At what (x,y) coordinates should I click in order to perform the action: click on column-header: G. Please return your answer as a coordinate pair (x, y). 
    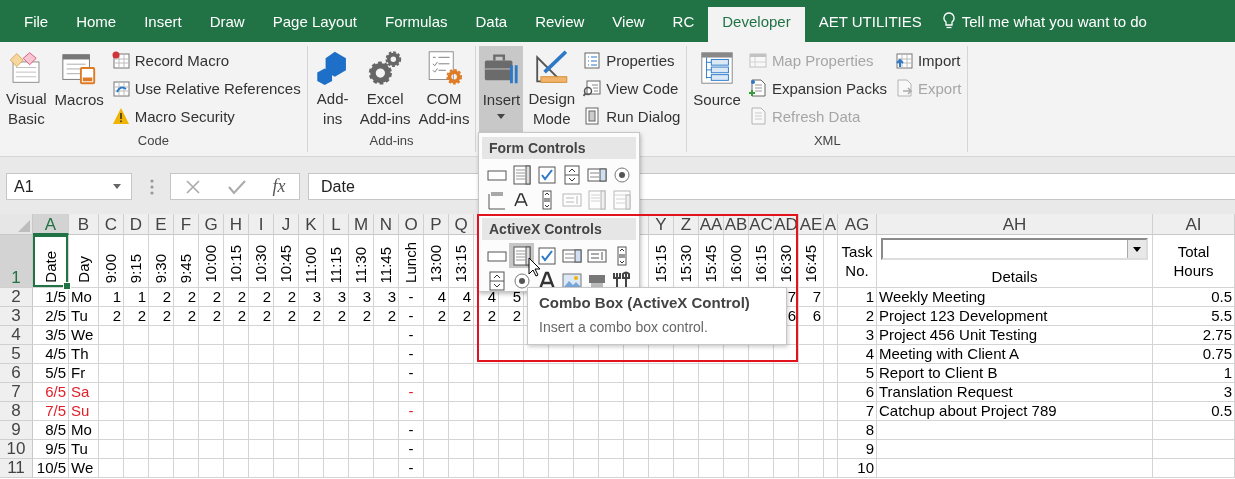
    Looking at the image, I should click on (211, 224).